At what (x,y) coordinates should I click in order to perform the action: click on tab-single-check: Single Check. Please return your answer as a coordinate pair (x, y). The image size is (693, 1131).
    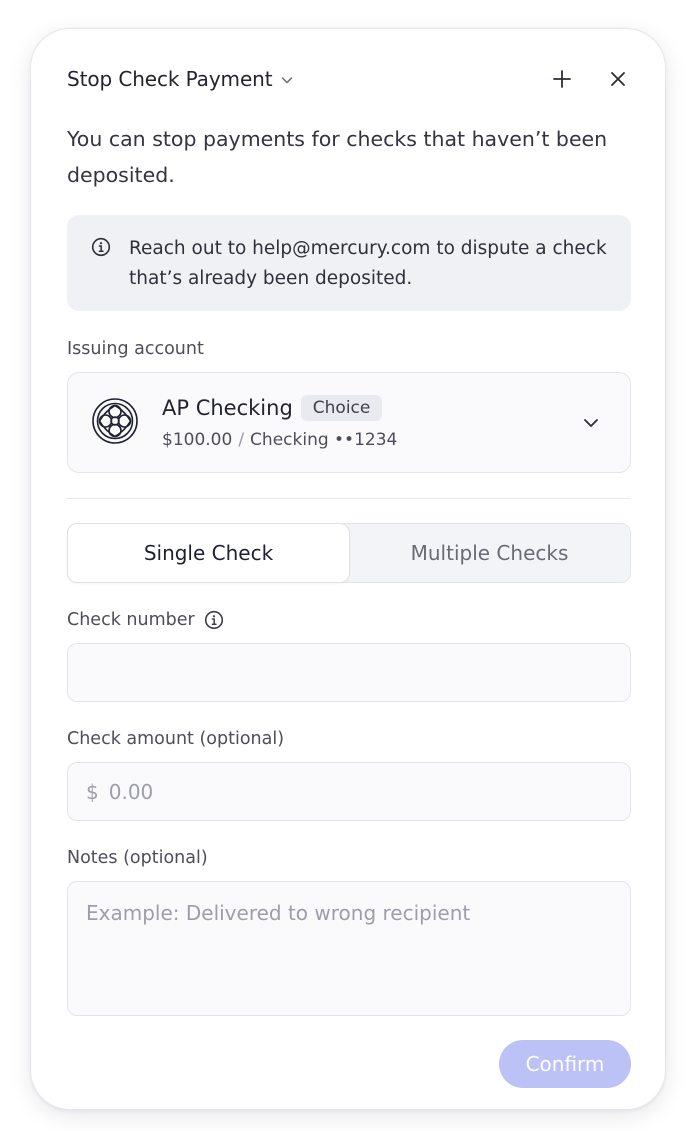
    Looking at the image, I should click on (208, 553).